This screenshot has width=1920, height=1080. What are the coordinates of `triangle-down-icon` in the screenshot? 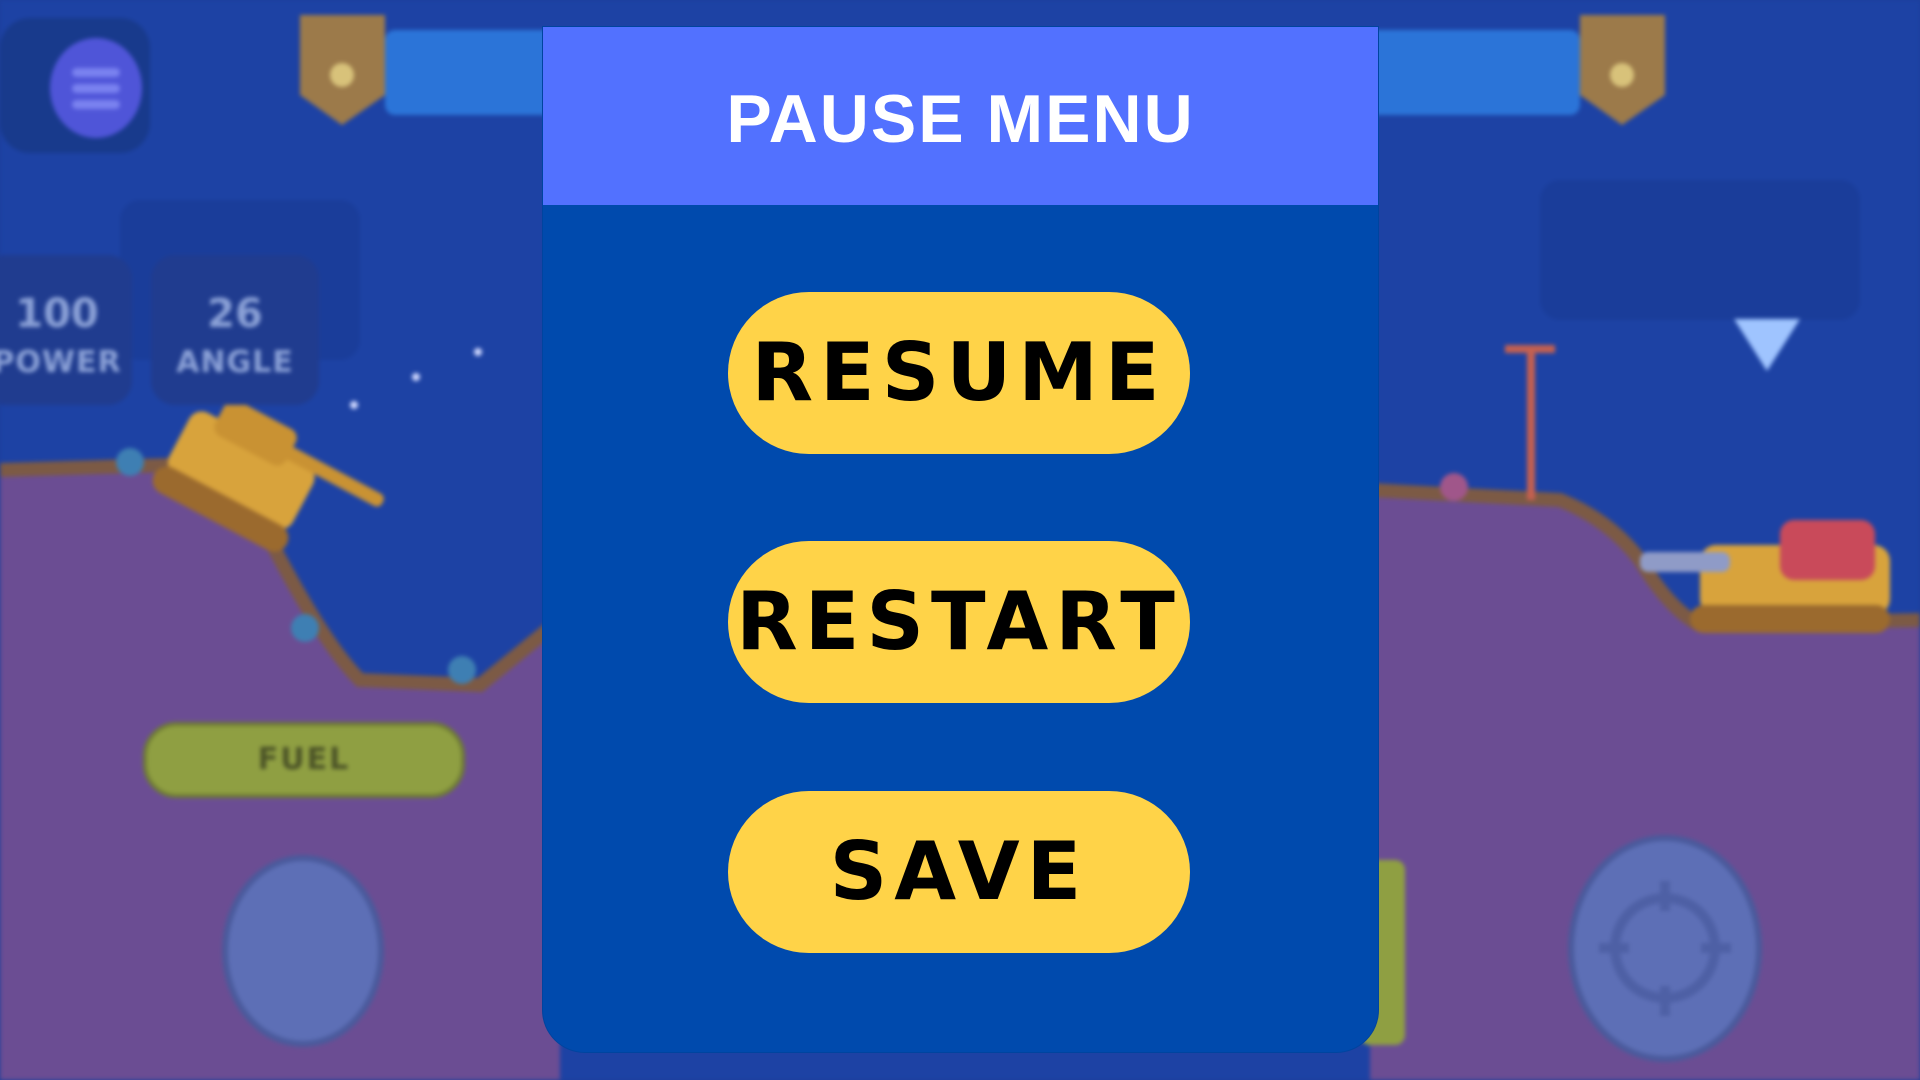 It's located at (1767, 345).